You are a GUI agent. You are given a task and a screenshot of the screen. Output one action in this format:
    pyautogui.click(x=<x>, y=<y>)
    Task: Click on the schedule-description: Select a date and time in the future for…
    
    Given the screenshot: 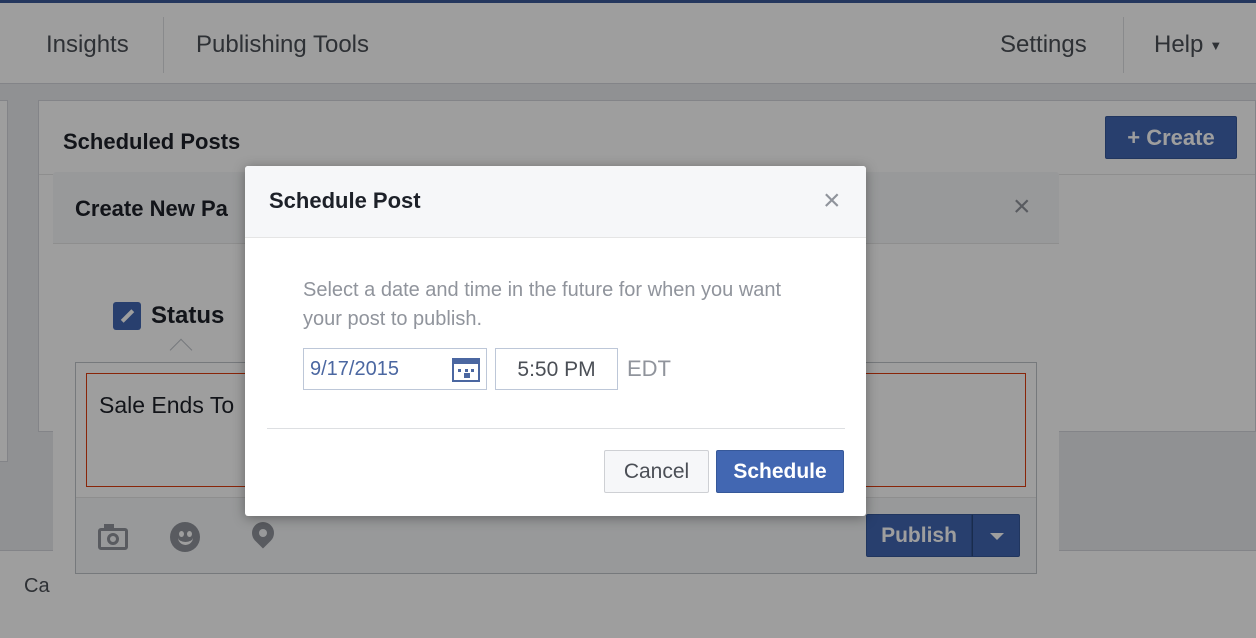 What is the action you would take?
    pyautogui.click(x=542, y=304)
    